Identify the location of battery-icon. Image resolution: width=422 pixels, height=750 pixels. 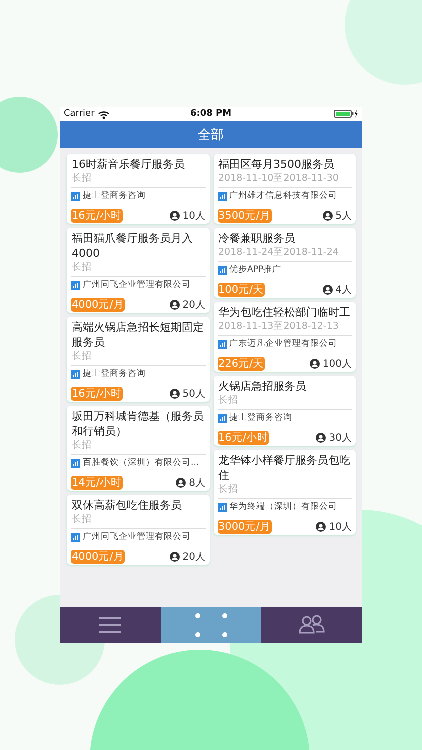
(346, 114).